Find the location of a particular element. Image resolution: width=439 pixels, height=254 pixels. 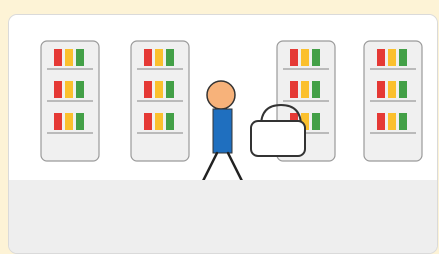

shopper-left-leg is located at coordinates (210, 165).